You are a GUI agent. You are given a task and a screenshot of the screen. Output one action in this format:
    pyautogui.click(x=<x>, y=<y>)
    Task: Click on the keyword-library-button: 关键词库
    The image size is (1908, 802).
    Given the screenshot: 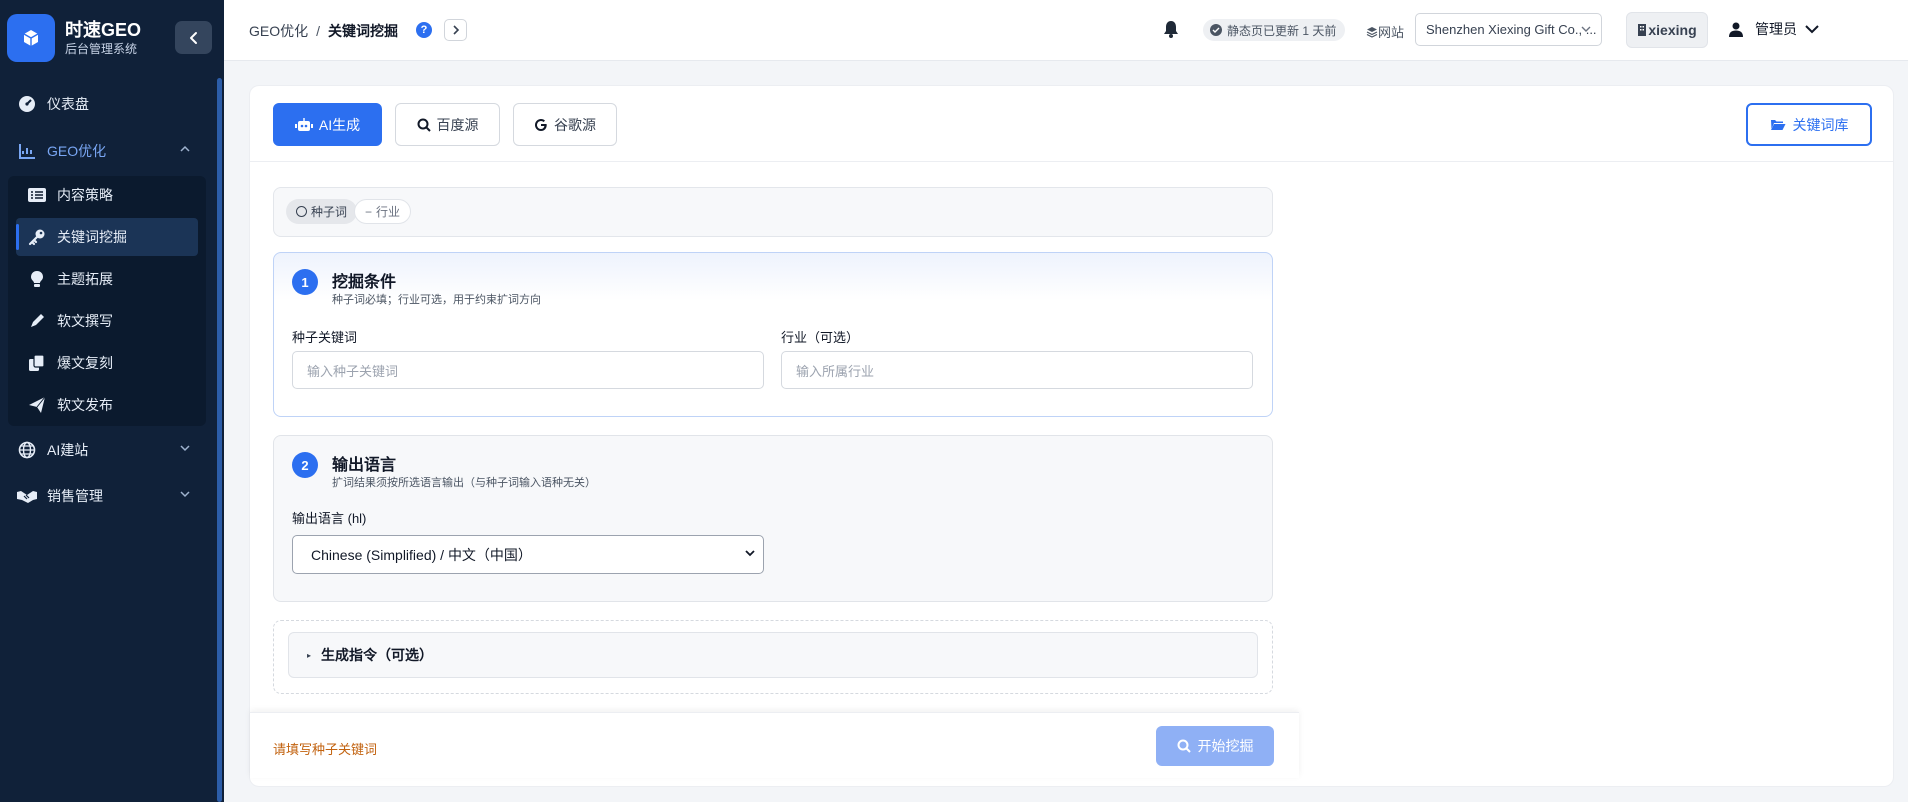 What is the action you would take?
    pyautogui.click(x=1809, y=124)
    